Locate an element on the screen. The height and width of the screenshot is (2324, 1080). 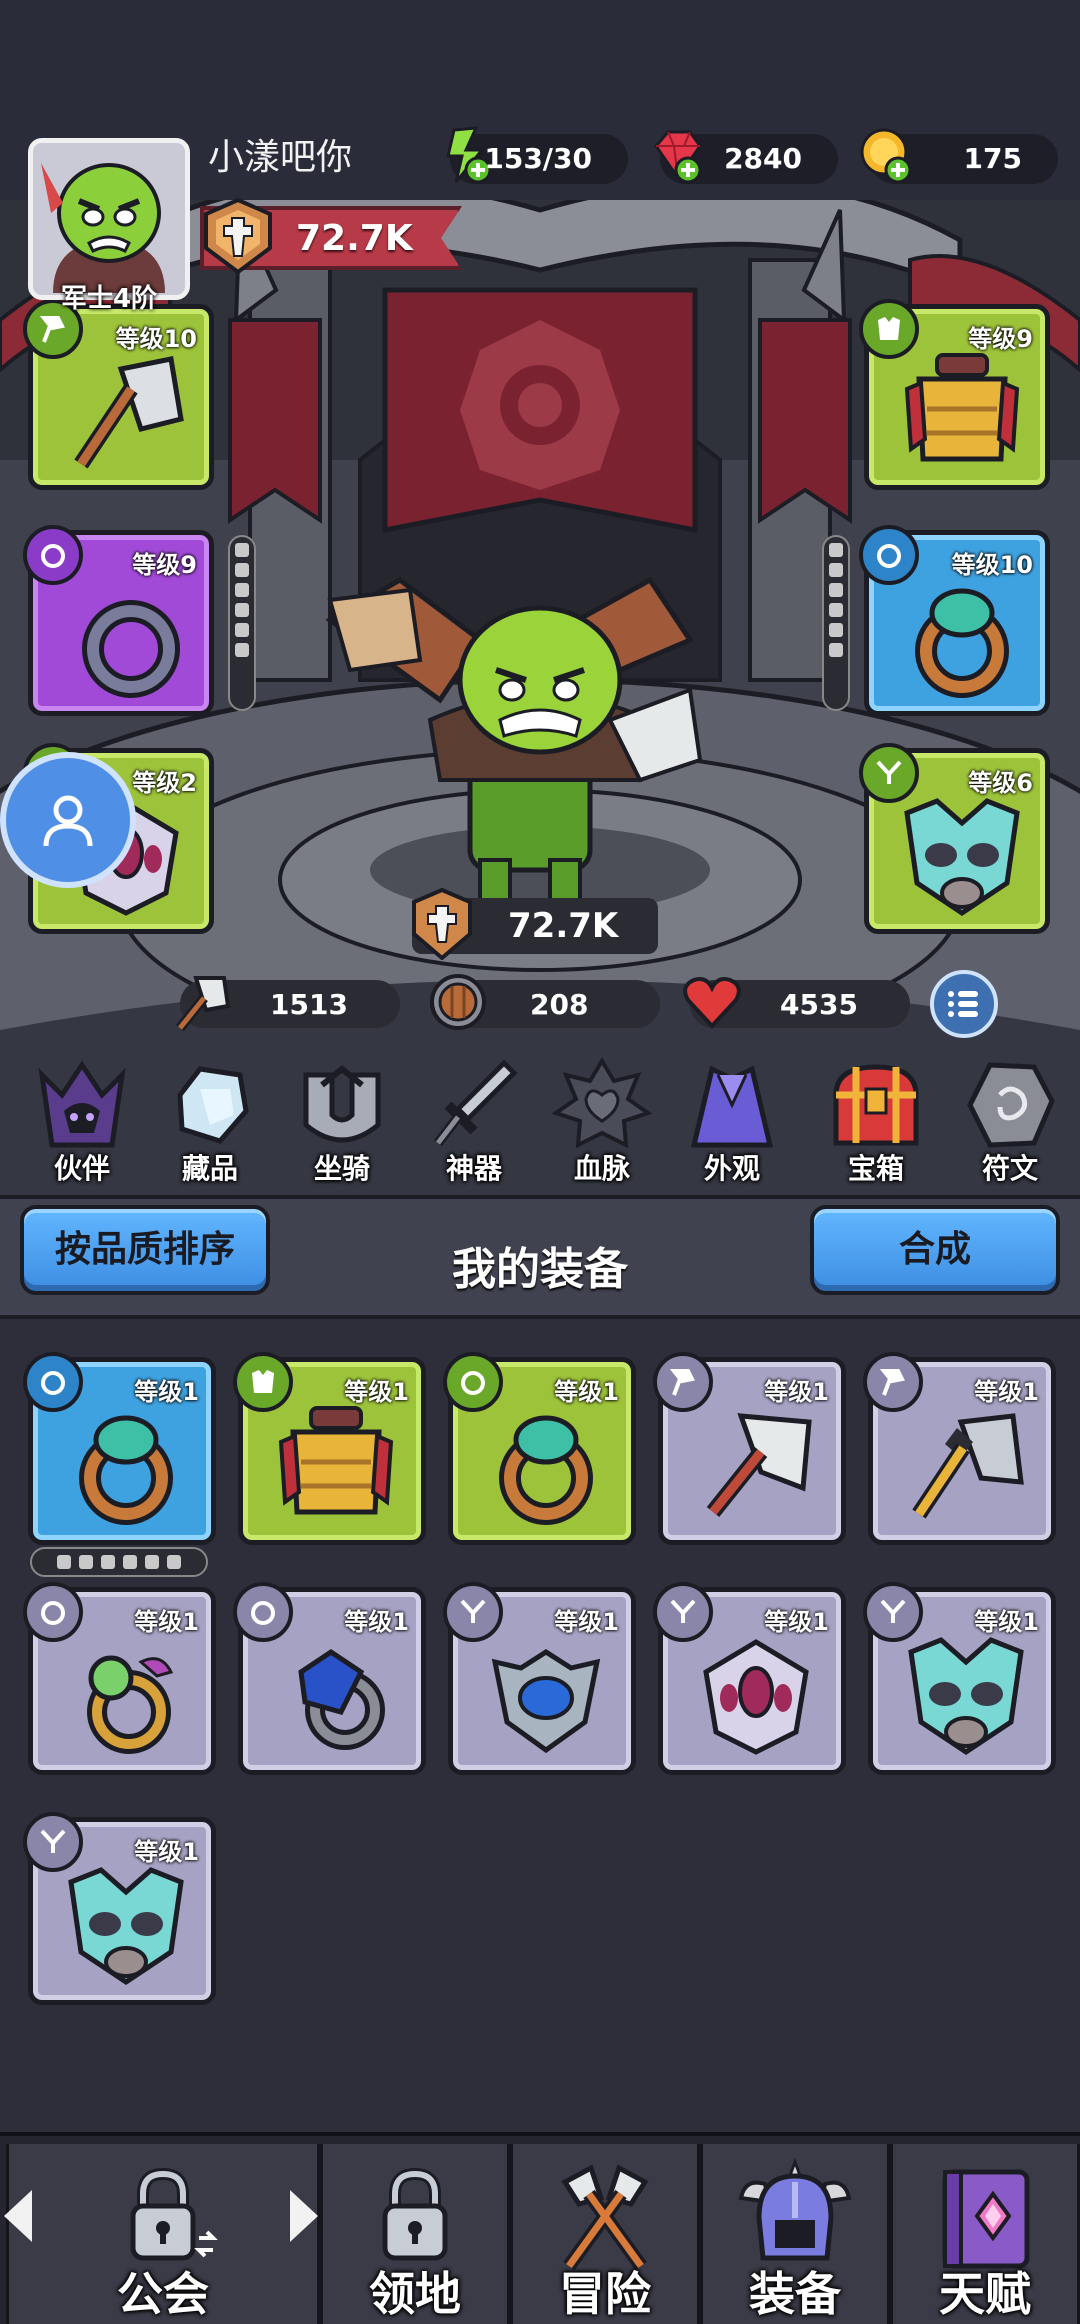
orb-ring-item-icon is located at coordinates (130, 1704).